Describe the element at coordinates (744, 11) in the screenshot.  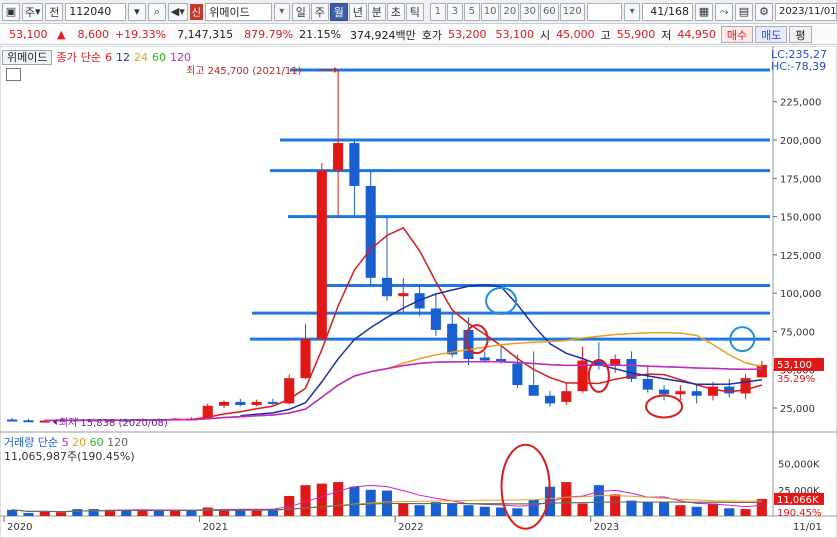
I see `save-icon: ▤` at that location.